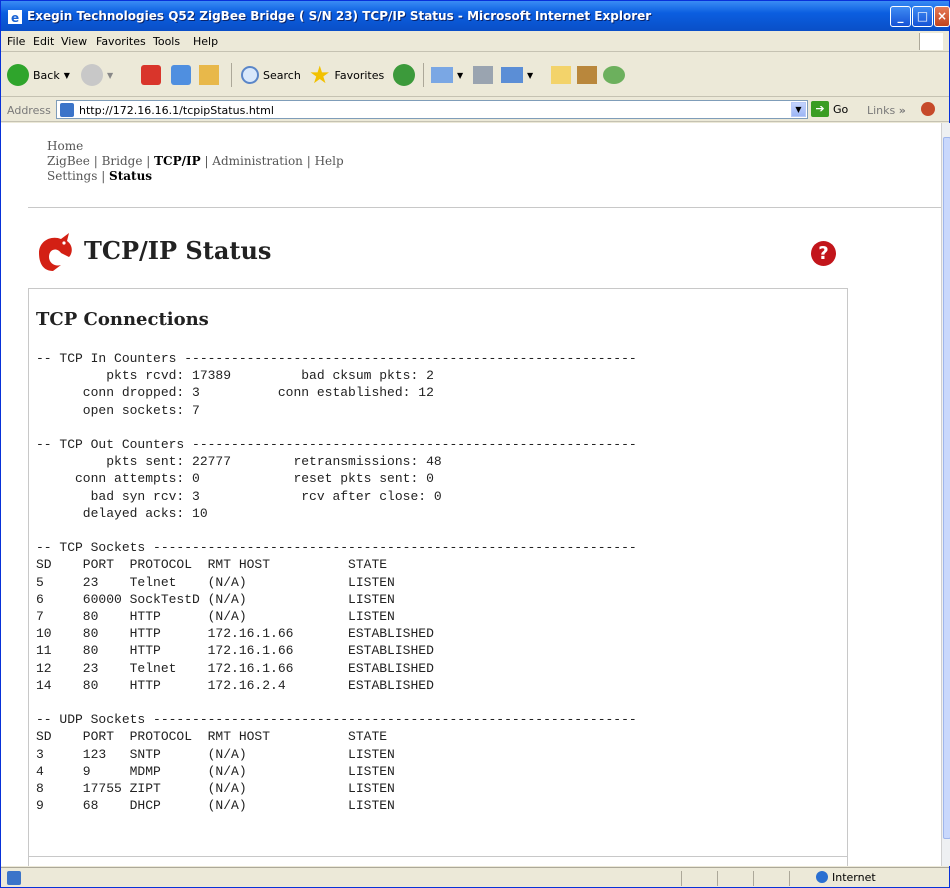 The width and height of the screenshot is (950, 888). I want to click on page-icon, so click(67, 110).